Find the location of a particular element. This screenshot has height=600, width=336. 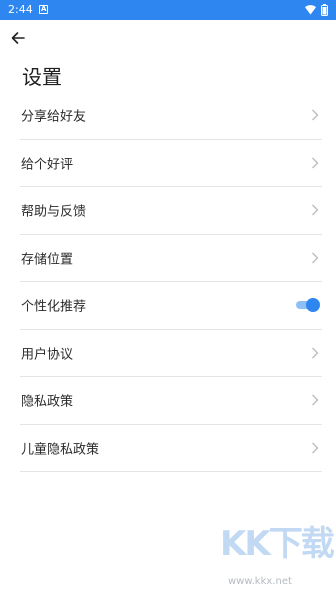

notification-app-icon-letter: A is located at coordinates (44, 9).